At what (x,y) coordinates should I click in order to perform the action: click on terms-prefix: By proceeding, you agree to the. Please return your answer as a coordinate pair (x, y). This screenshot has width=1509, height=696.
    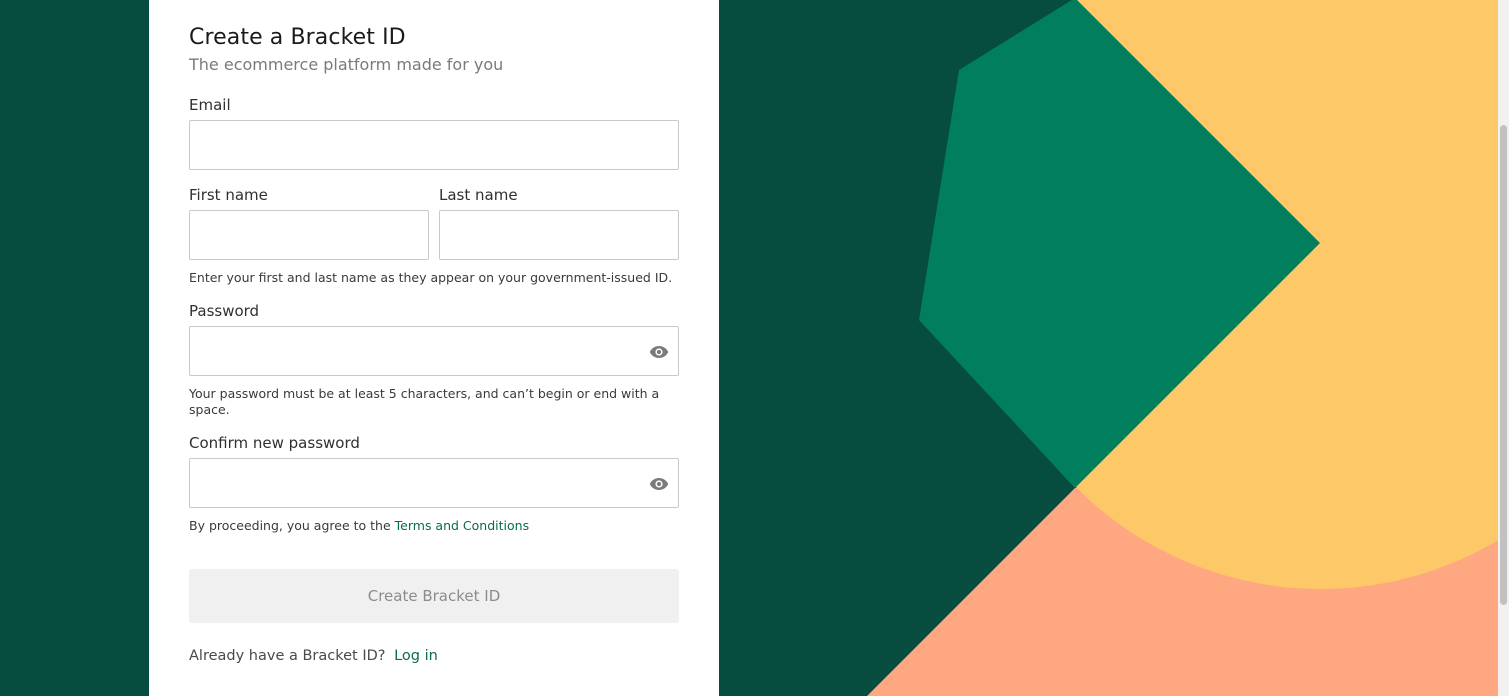
    Looking at the image, I should click on (290, 525).